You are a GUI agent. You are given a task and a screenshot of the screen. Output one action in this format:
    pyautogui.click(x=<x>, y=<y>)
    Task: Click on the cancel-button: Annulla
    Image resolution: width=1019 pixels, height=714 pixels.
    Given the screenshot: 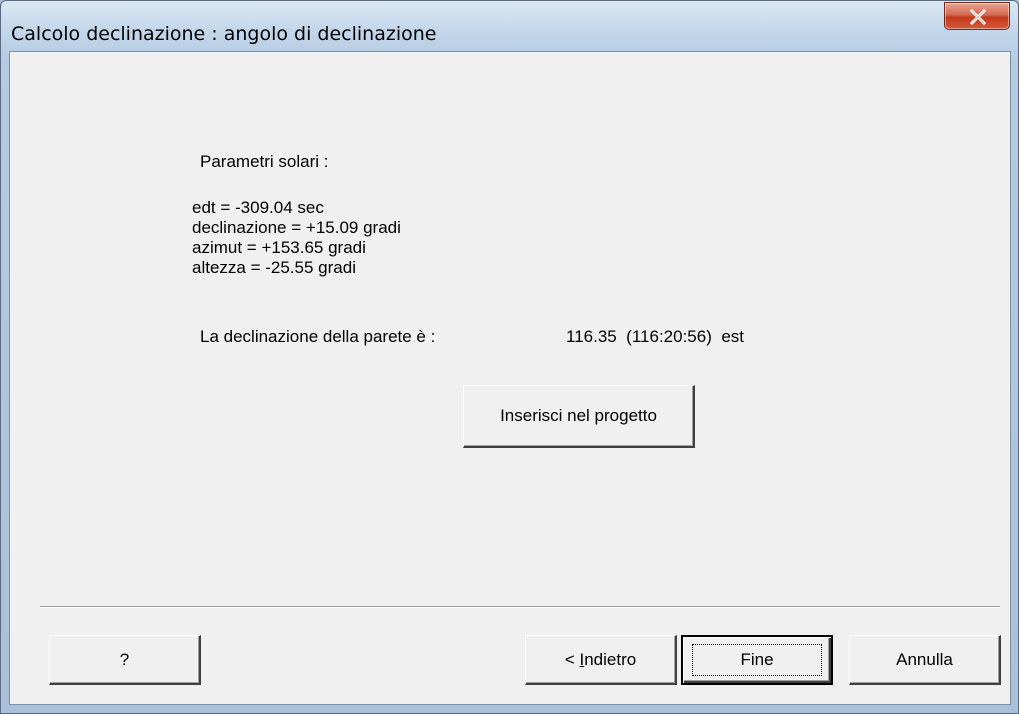 What is the action you would take?
    pyautogui.click(x=925, y=660)
    